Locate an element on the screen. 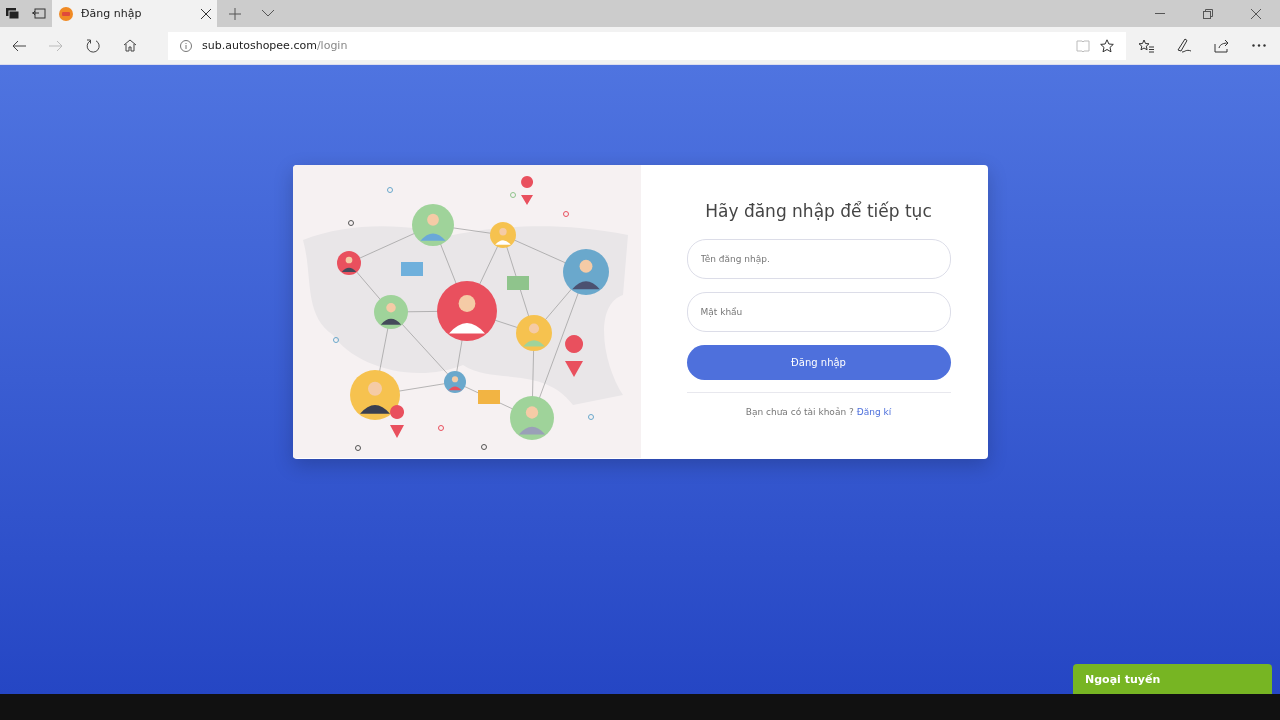  close-tab-icon is located at coordinates (206, 13).